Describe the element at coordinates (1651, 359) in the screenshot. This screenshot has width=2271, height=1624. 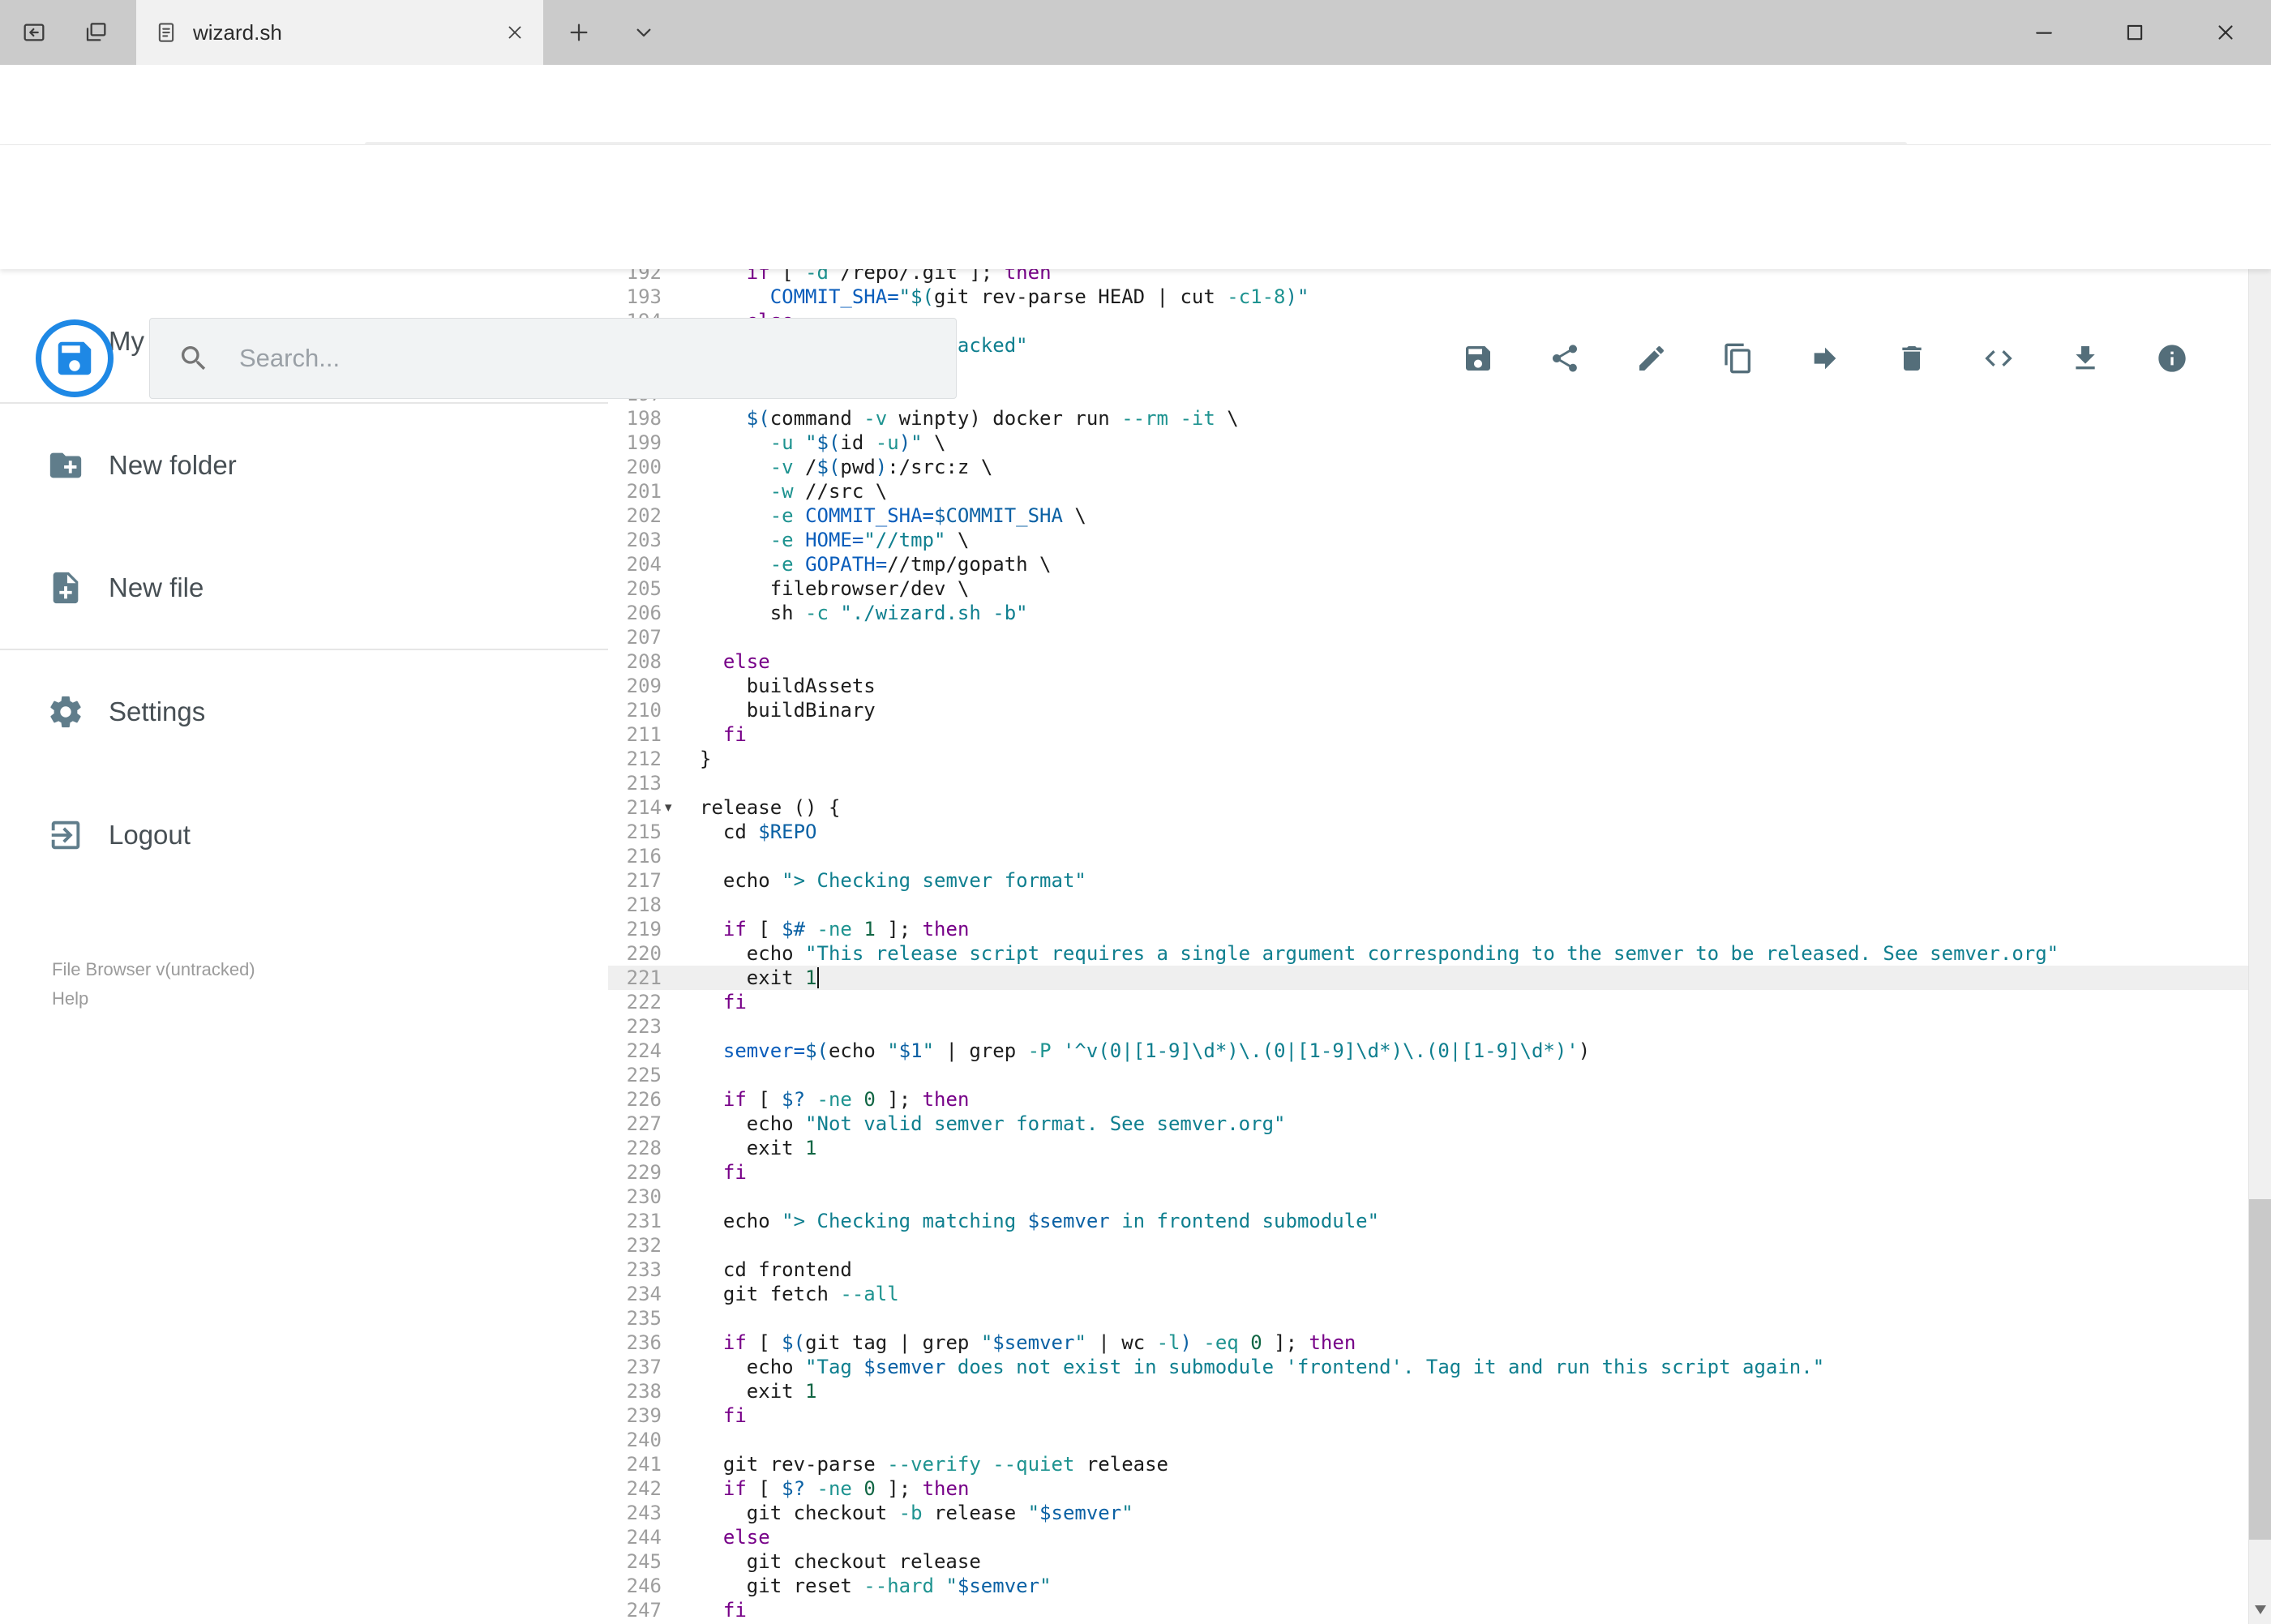
I see `rename-button` at that location.